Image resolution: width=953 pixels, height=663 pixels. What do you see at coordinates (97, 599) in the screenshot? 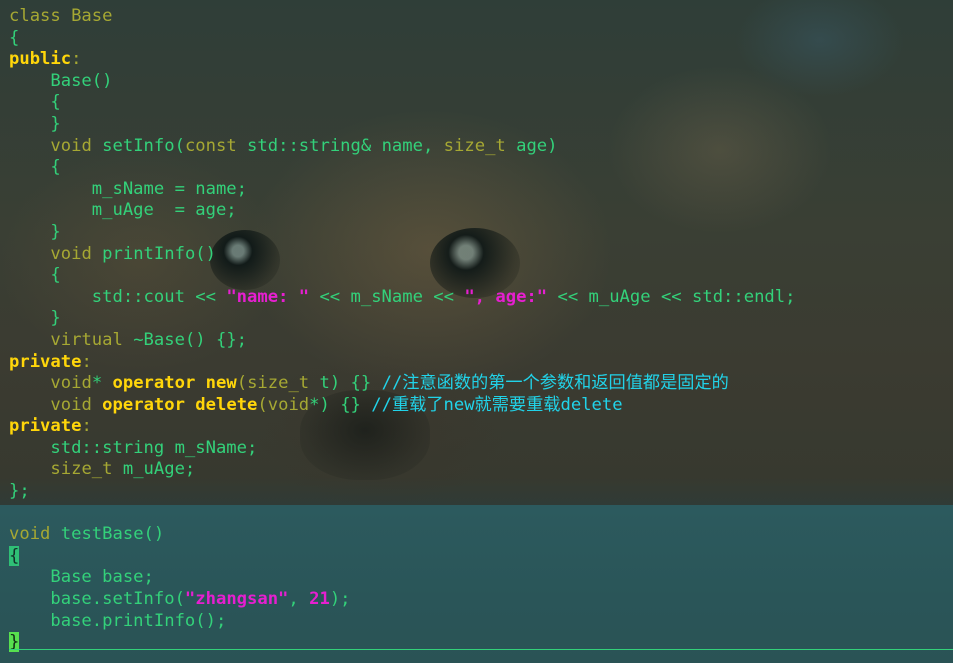
I see `code-token: base.setInfo(` at bounding box center [97, 599].